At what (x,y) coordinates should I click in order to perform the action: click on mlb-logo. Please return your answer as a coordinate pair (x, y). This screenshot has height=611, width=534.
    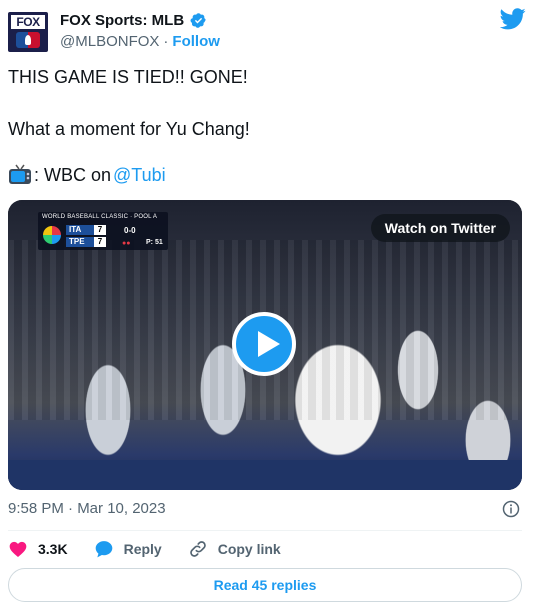
    Looking at the image, I should click on (28, 40).